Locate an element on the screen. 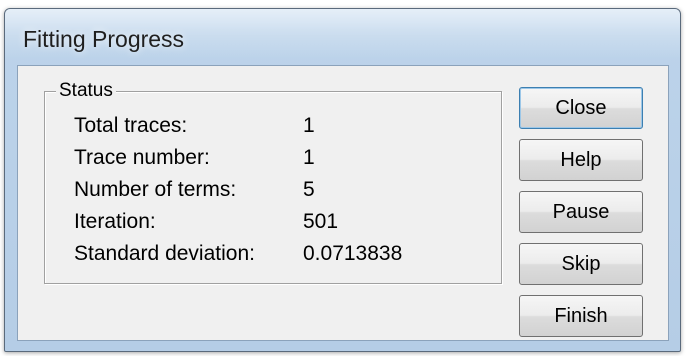  window-title: Fitting Progress is located at coordinates (104, 39).